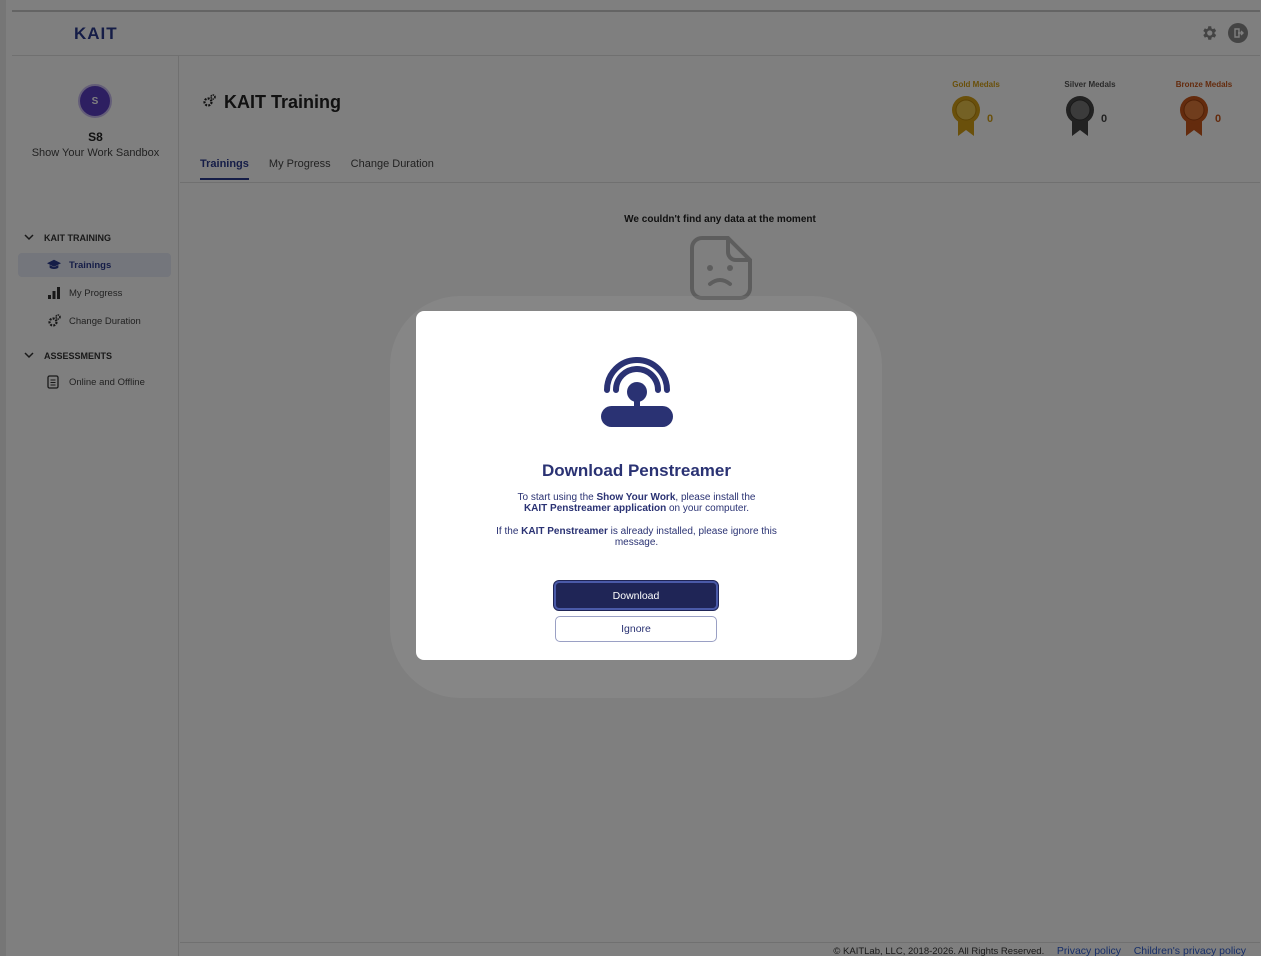  What do you see at coordinates (564, 531) in the screenshot?
I see `text-fragment-bold: KAIT Penstreamer` at bounding box center [564, 531].